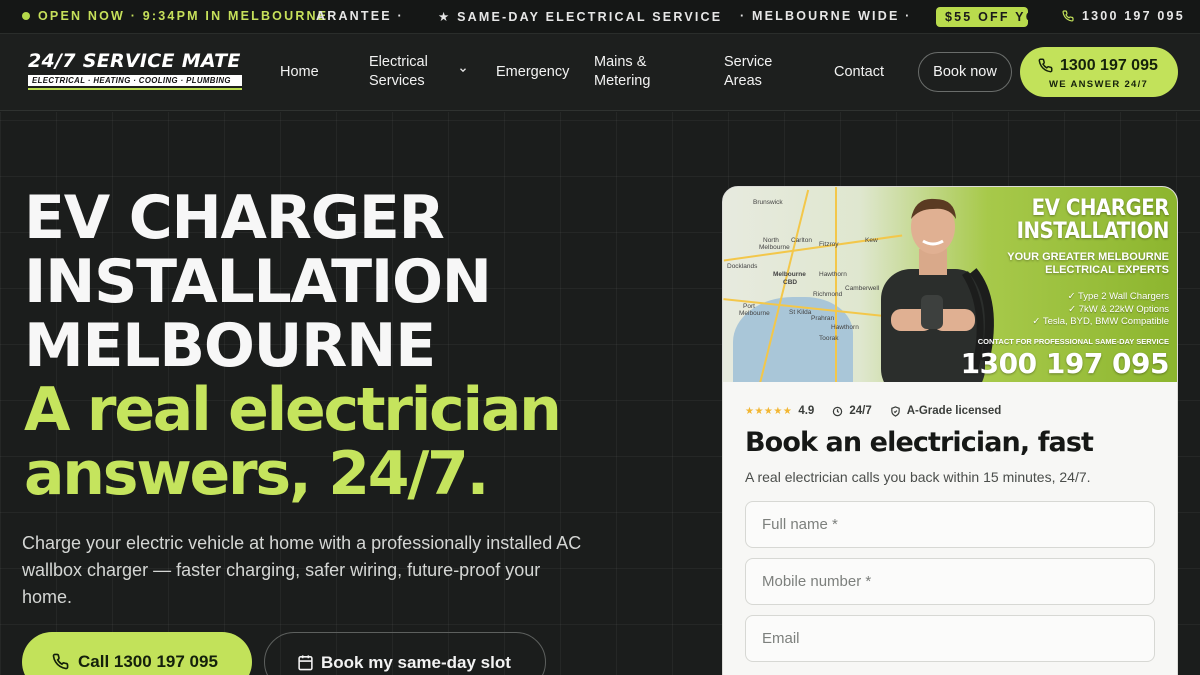 This screenshot has height=675, width=1200. I want to click on hero-headline-line1: EV CHARGER, so click(234, 218).